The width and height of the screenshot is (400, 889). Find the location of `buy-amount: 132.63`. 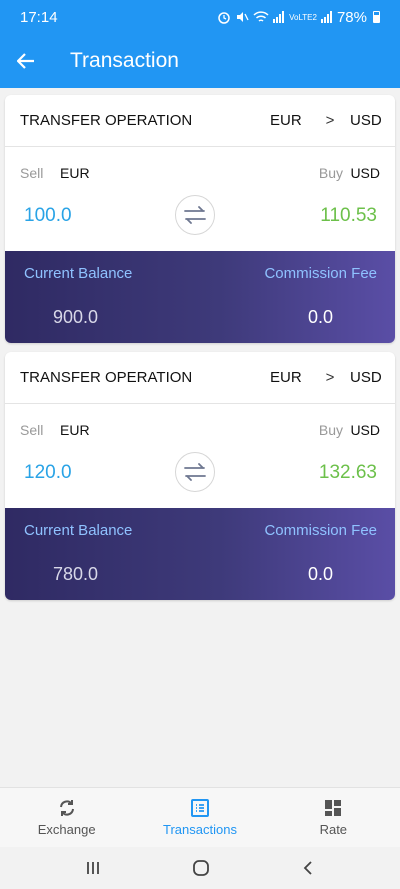

buy-amount: 132.63 is located at coordinates (347, 472).